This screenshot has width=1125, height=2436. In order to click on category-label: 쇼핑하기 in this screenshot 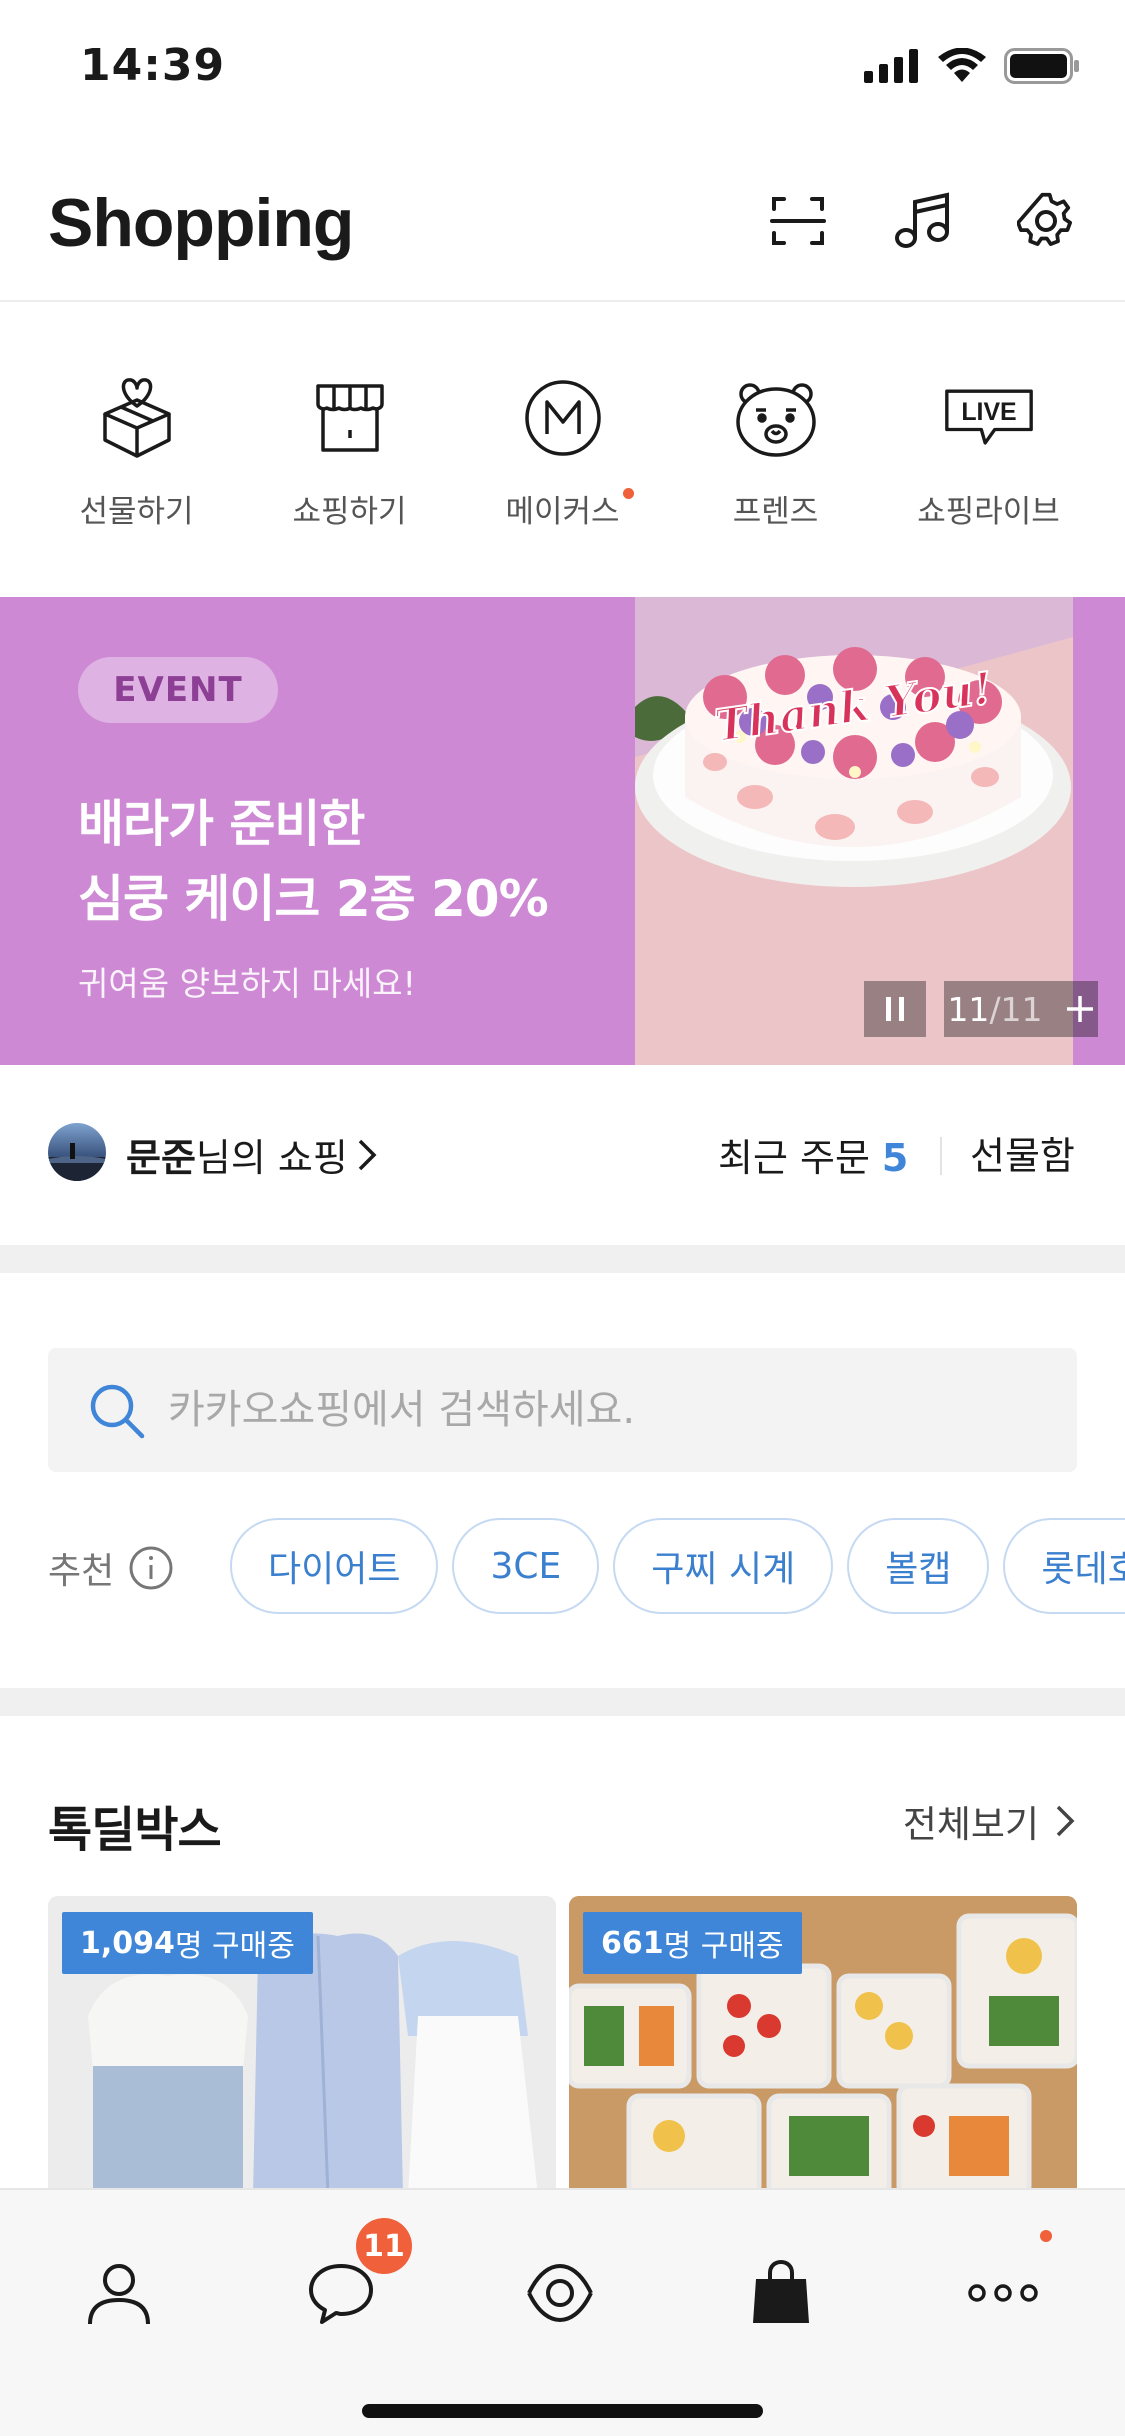, I will do `click(349, 512)`.